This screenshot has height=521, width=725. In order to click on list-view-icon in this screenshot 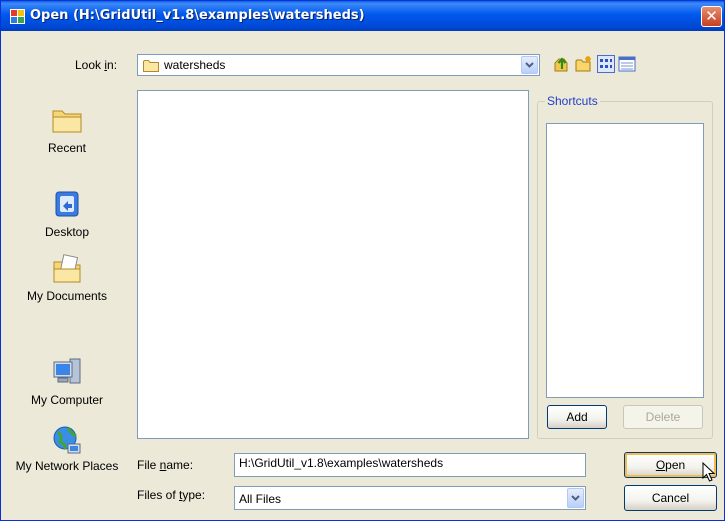, I will do `click(606, 64)`.